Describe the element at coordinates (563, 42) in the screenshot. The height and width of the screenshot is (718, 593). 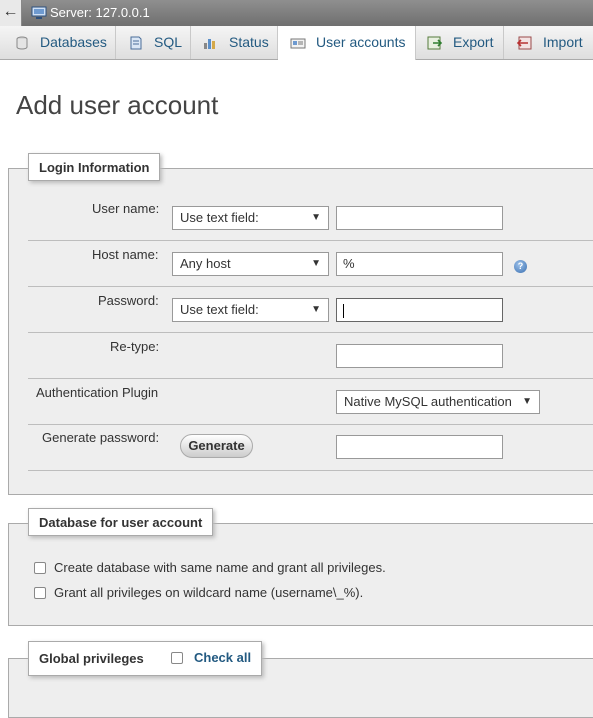
I see `tab-label: Import` at that location.